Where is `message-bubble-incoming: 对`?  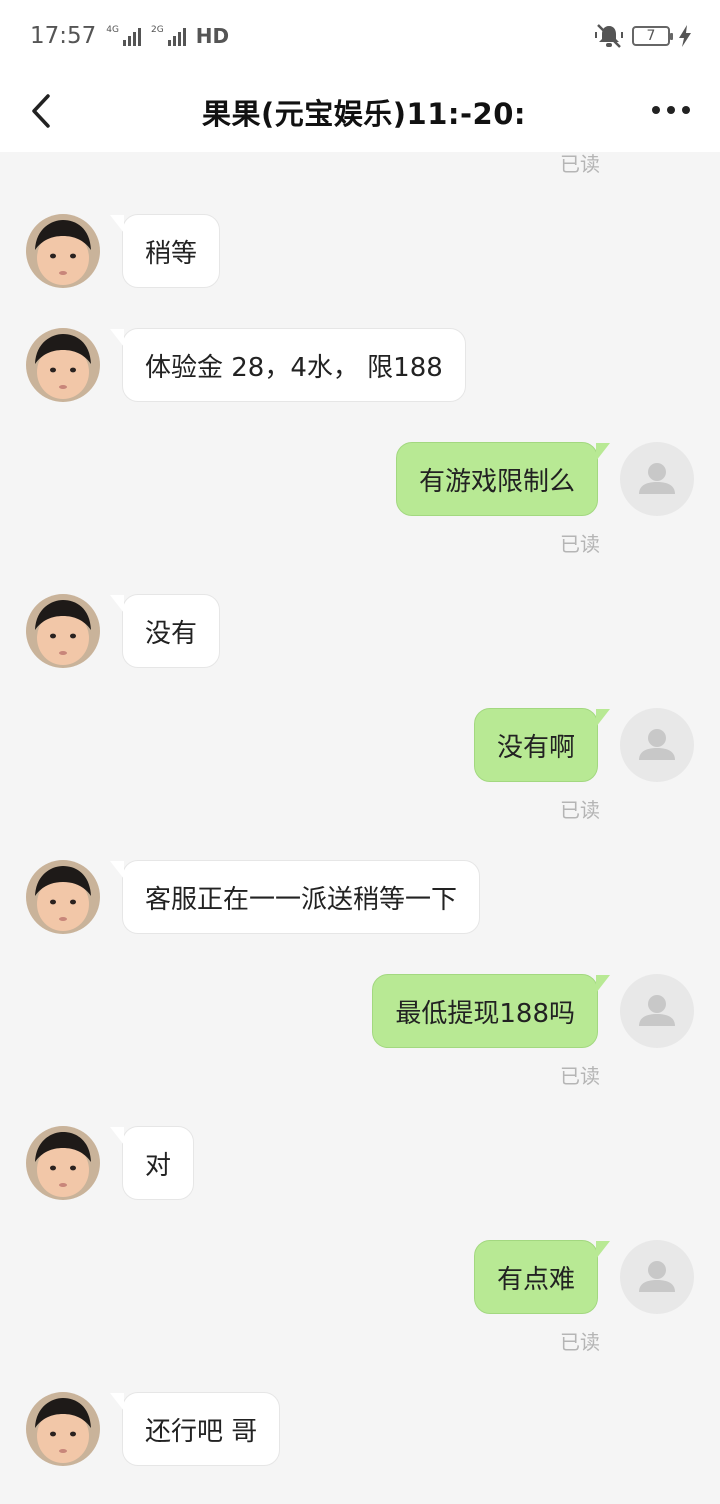 message-bubble-incoming: 对 is located at coordinates (152, 1163).